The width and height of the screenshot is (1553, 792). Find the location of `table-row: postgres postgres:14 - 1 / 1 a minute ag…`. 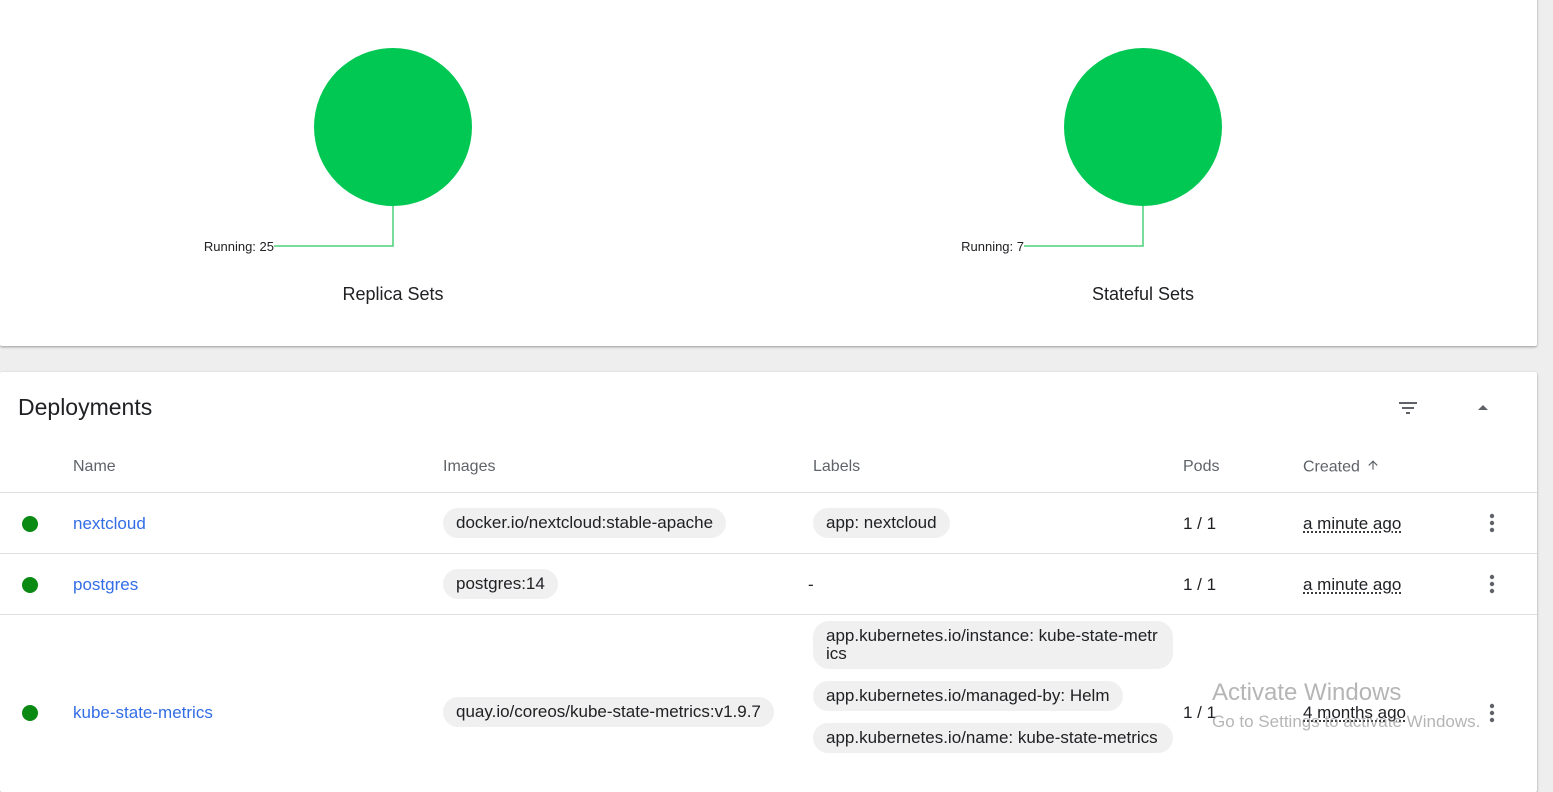

table-row: postgres postgres:14 - 1 / 1 a minute ag… is located at coordinates (768, 583).